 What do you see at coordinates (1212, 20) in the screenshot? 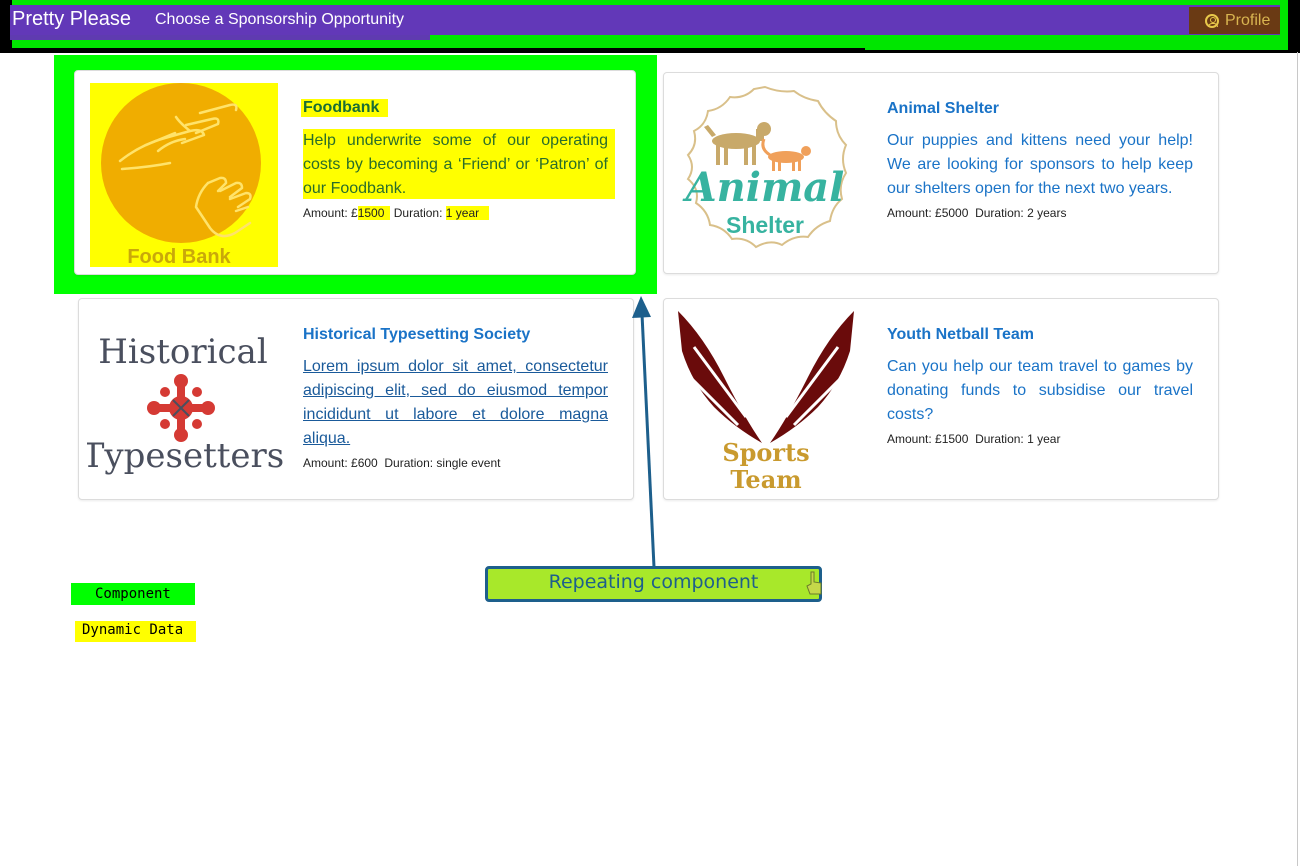
I see `user-icon` at bounding box center [1212, 20].